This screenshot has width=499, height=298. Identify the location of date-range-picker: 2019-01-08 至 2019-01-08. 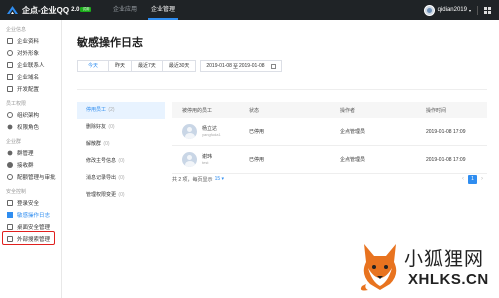
(241, 66).